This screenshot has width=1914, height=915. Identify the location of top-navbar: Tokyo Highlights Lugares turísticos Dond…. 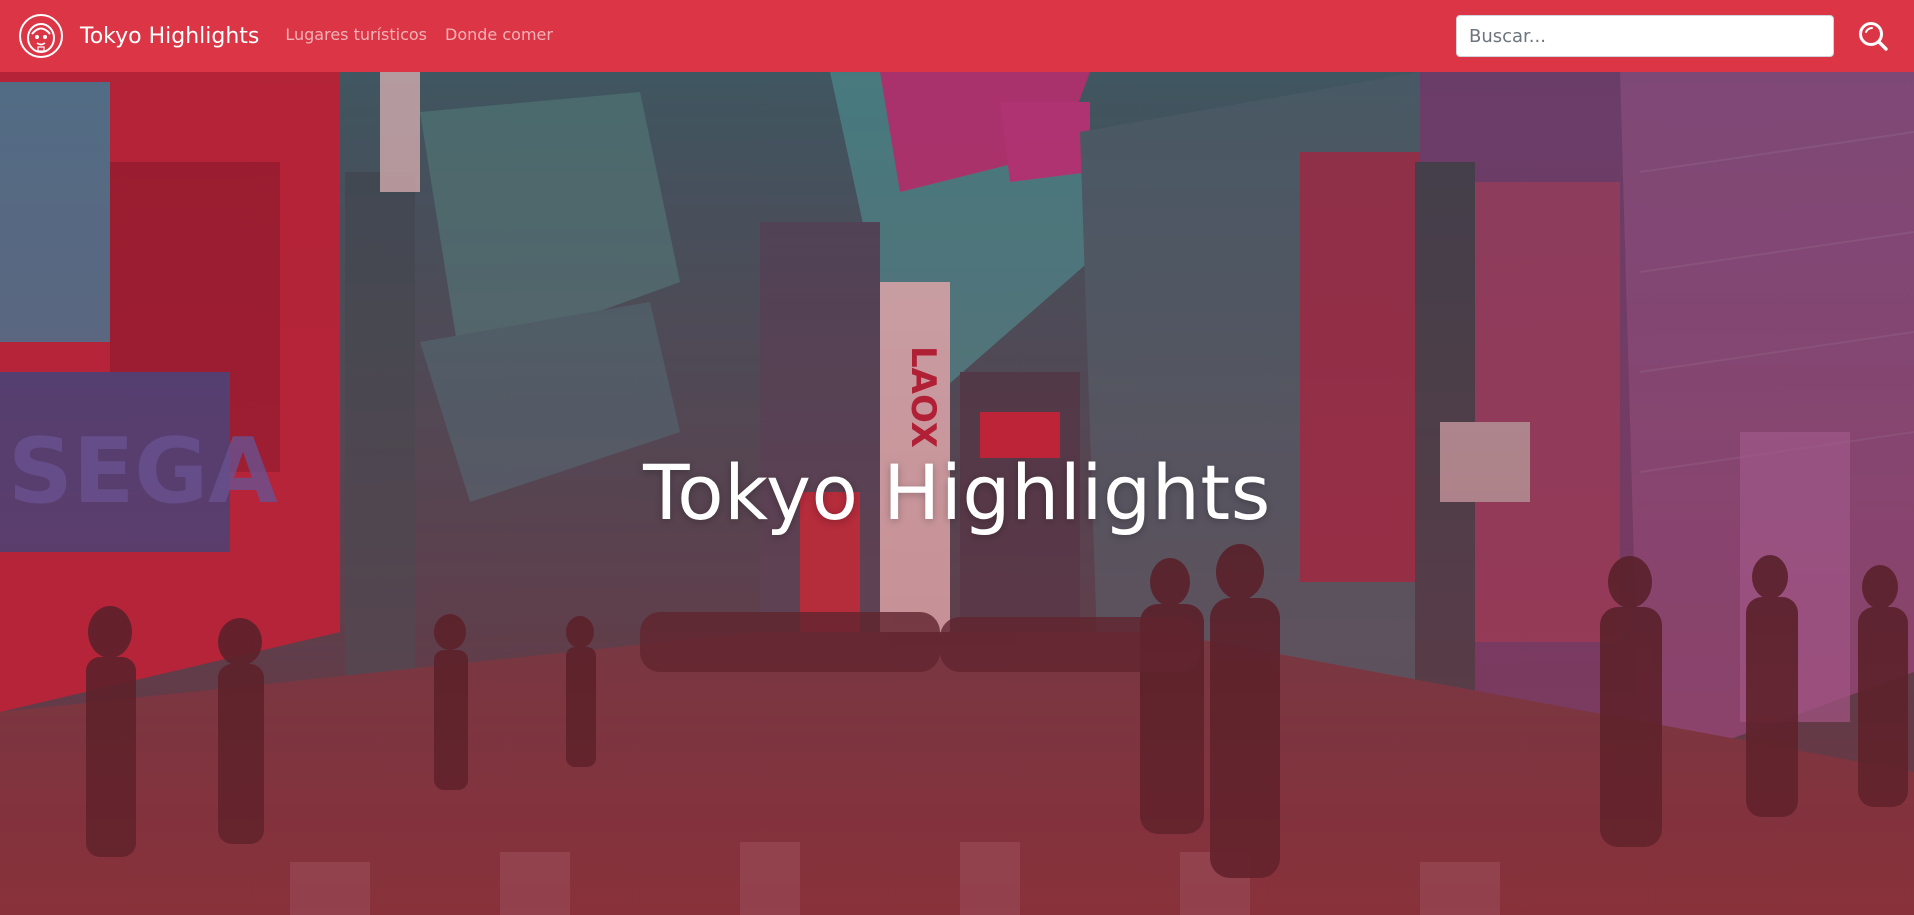
(957, 36).